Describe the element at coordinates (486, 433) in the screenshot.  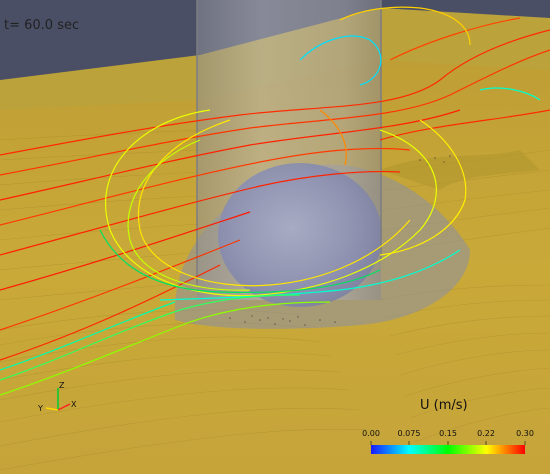
I see `colorbar-tick-label: 0.22` at that location.